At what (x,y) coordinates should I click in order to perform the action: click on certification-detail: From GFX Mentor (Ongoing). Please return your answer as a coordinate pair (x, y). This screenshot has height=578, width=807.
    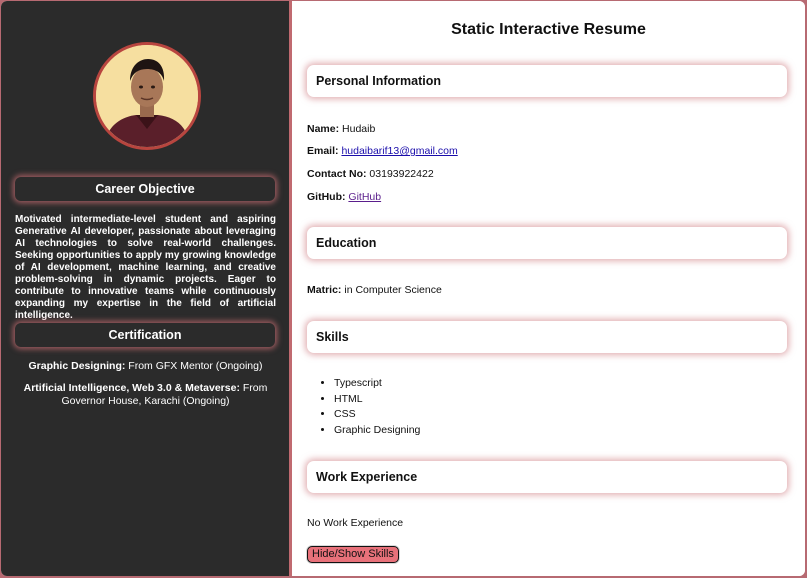
    Looking at the image, I should click on (195, 366).